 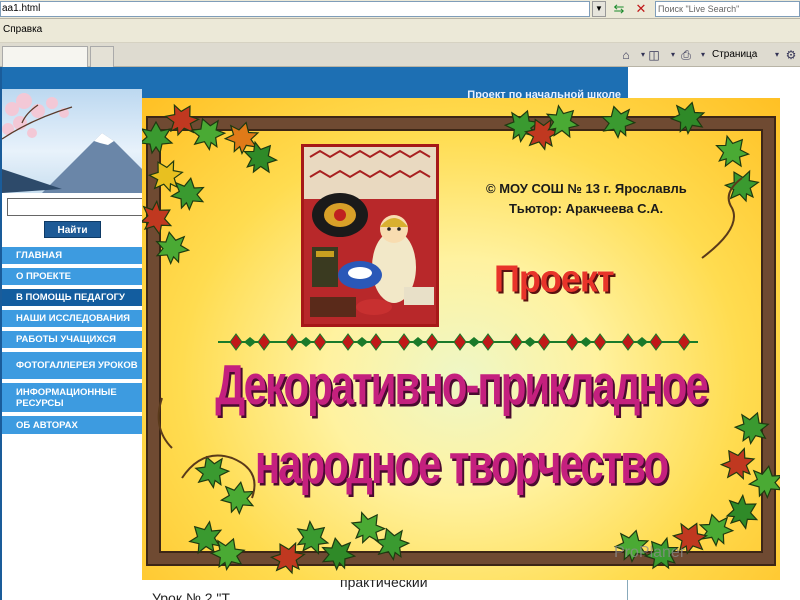 What do you see at coordinates (72, 340) in the screenshot?
I see `nav-item-student-works: РАБОТЫ УЧАЩИХСЯ` at bounding box center [72, 340].